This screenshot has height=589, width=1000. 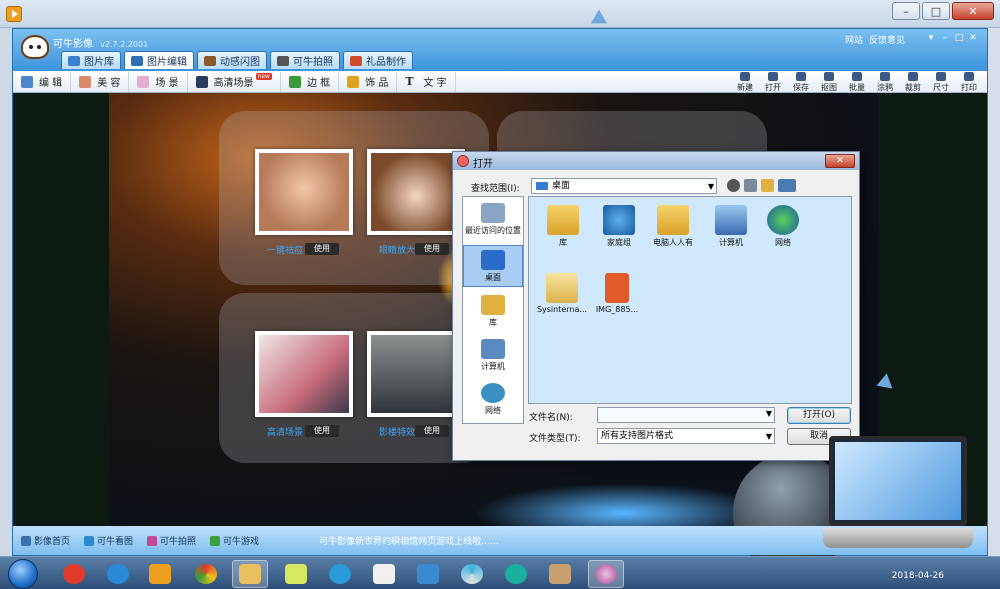 I want to click on tool-label: 批量, so click(x=857, y=87).